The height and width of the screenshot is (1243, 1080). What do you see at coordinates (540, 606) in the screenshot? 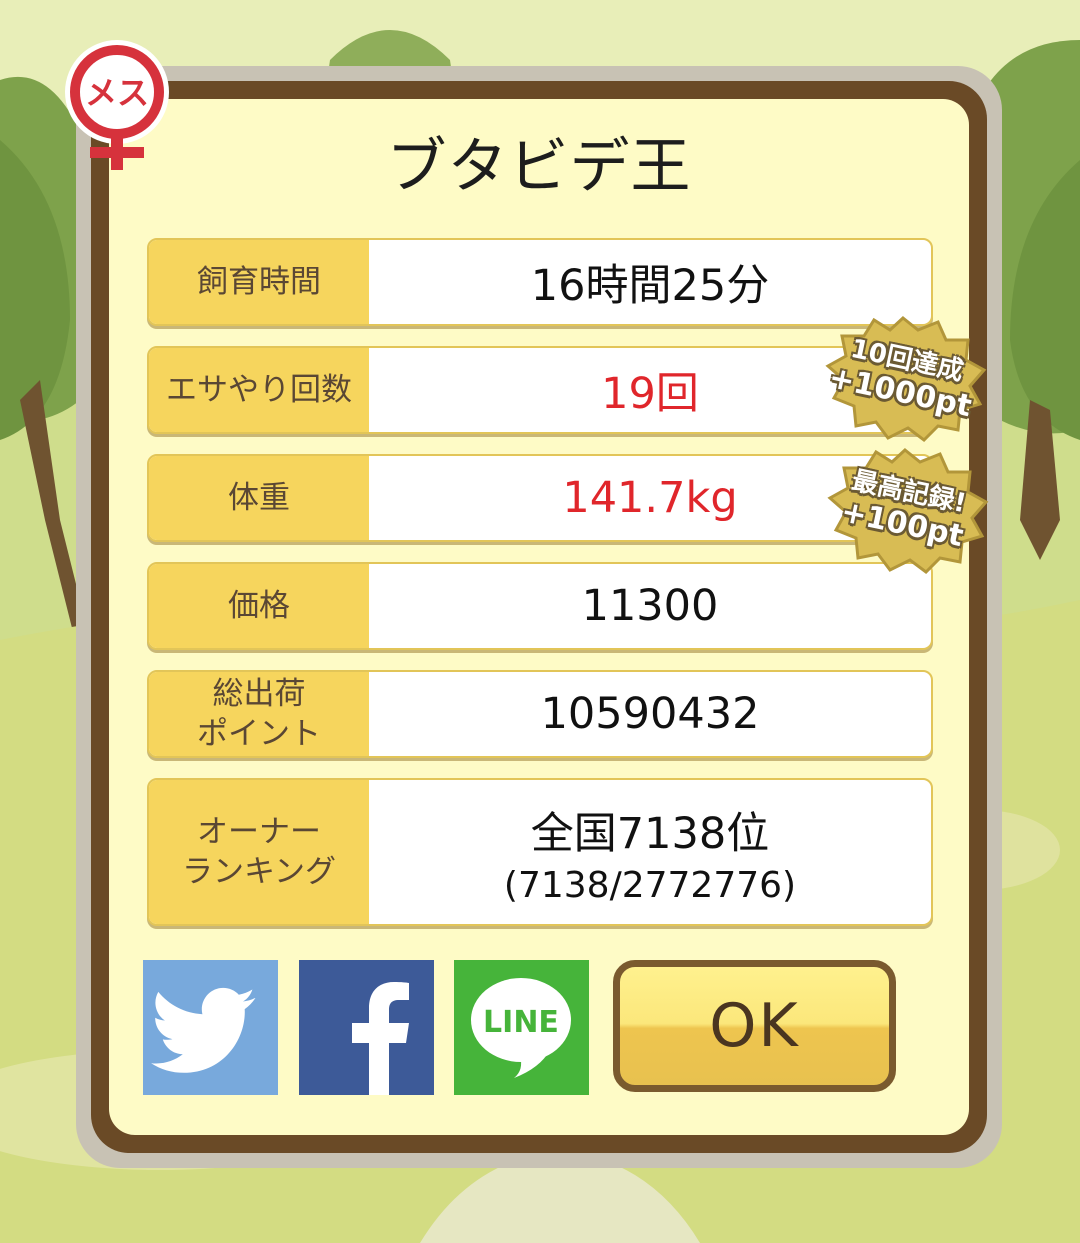
I see `stat-row-price: 価格 11300` at bounding box center [540, 606].